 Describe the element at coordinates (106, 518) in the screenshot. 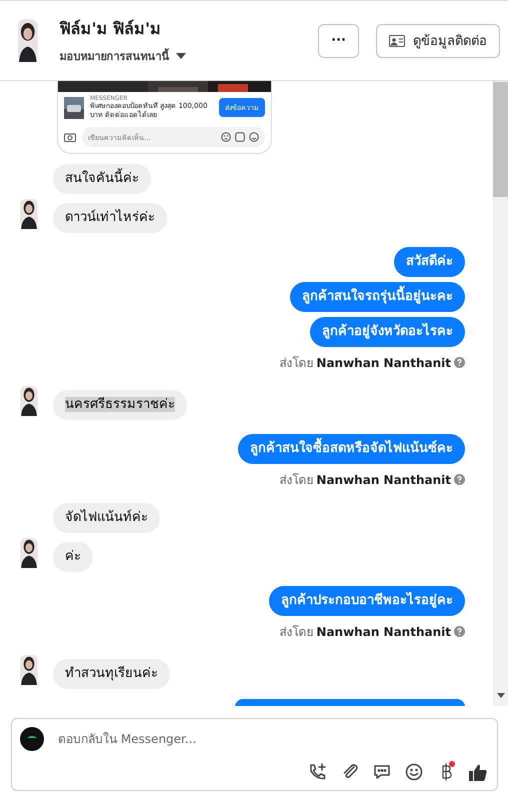

I see `incoming-message: จัดไฟแน้นท์ค่ะ` at that location.